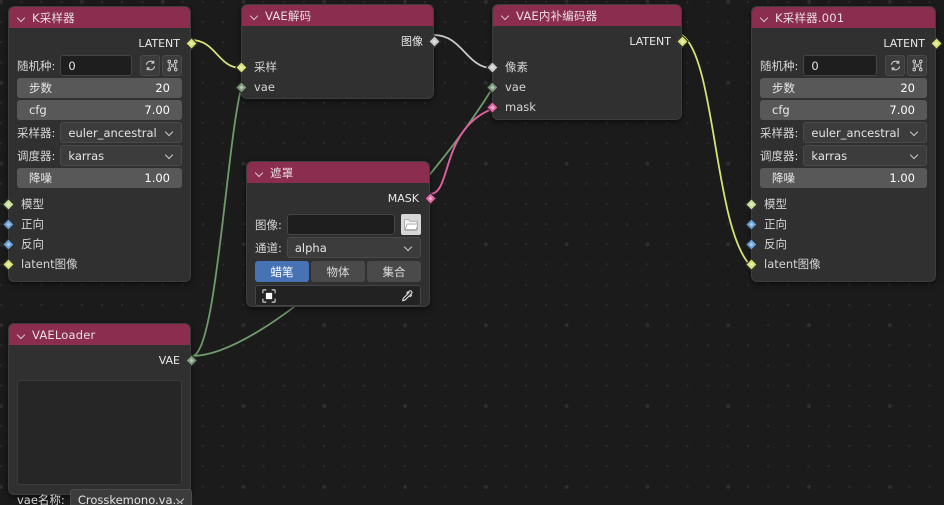  What do you see at coordinates (775, 224) in the screenshot?
I see `input-positive-label: 正向` at bounding box center [775, 224].